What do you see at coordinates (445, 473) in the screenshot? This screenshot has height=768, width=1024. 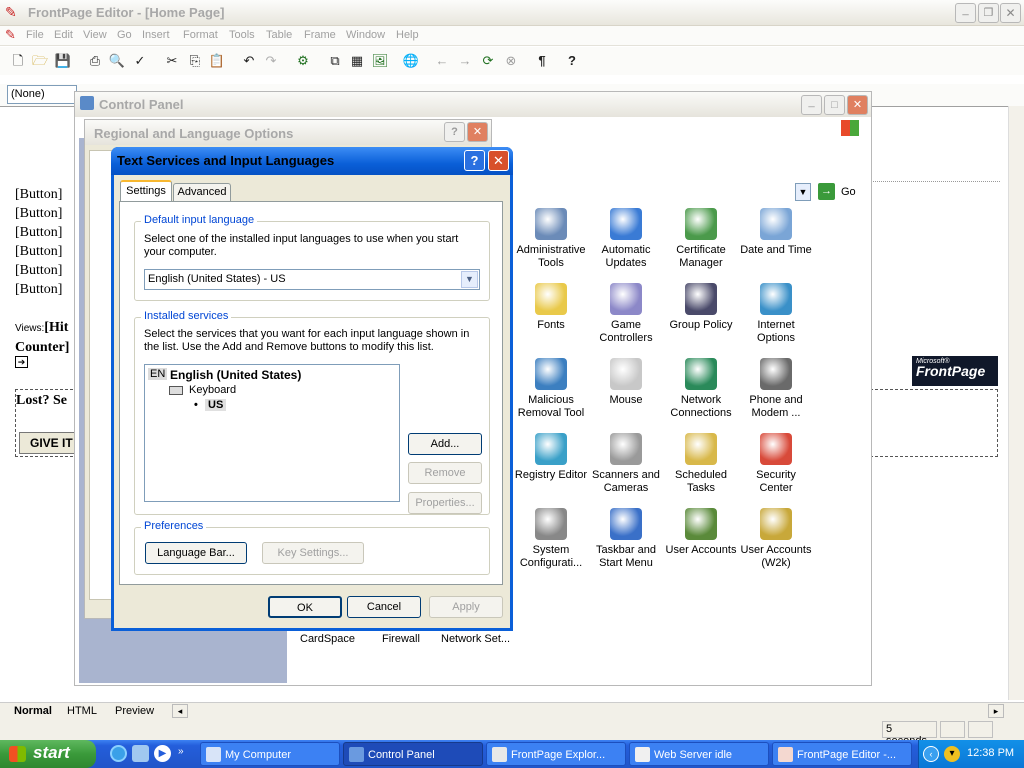 I see `remove-button: Remove` at bounding box center [445, 473].